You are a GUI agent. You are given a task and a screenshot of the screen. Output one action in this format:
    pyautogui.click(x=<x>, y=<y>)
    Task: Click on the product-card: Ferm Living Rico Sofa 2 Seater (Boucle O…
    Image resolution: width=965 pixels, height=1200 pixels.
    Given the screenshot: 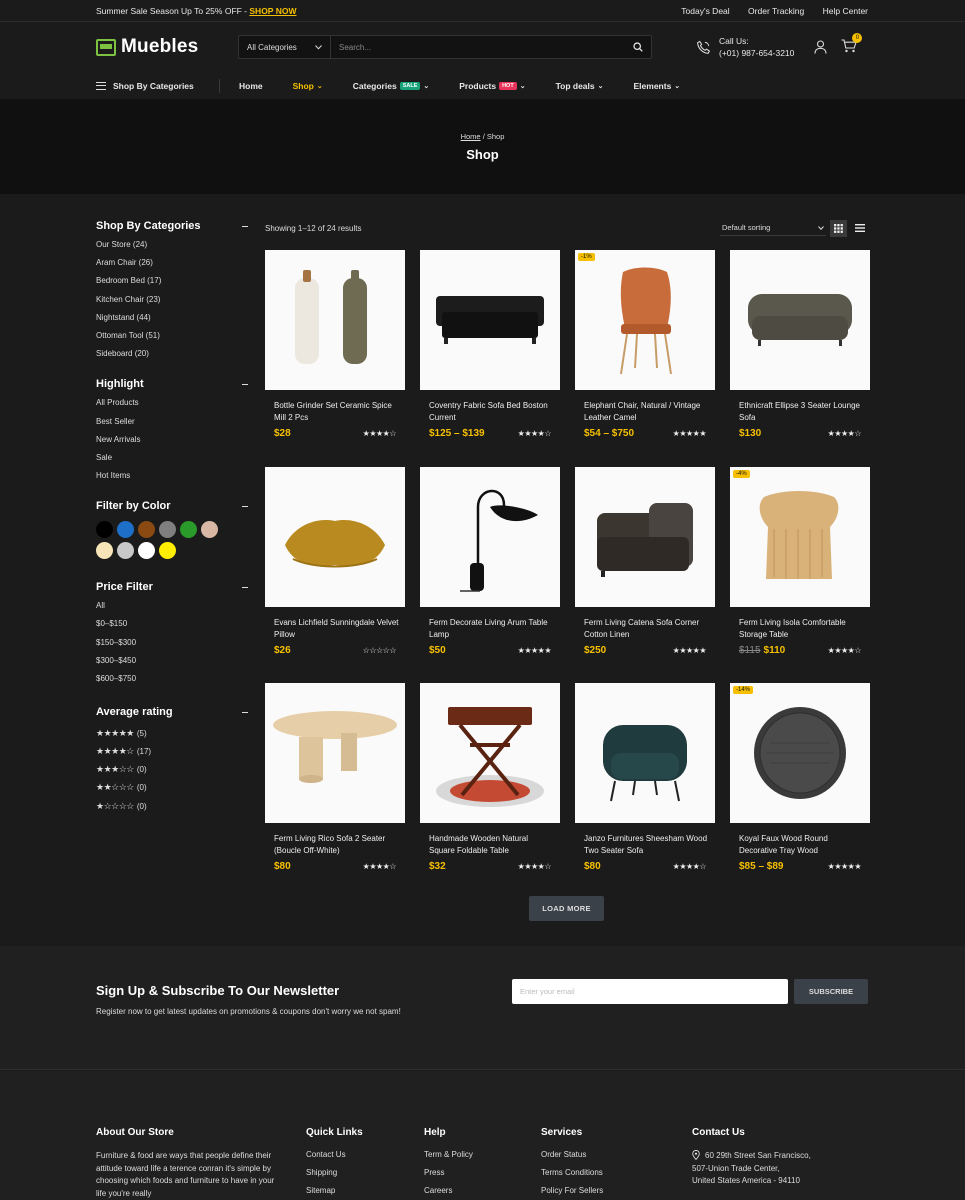 What is the action you would take?
    pyautogui.click(x=335, y=777)
    